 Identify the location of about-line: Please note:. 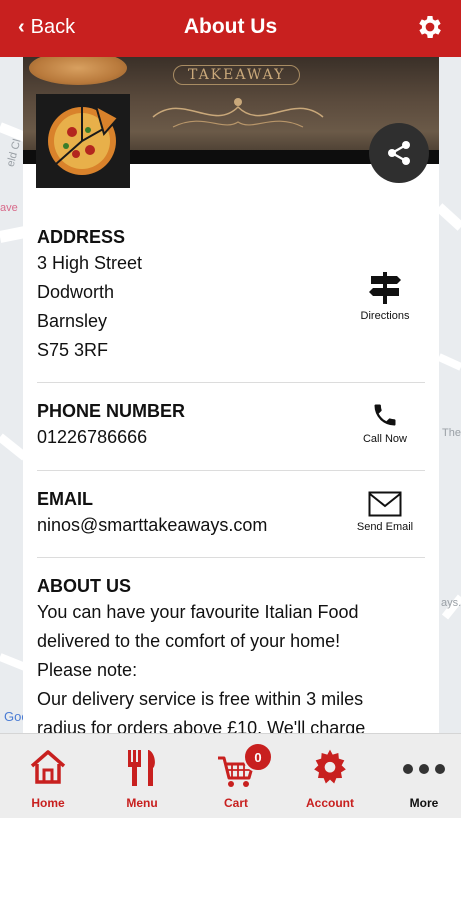
(87, 670).